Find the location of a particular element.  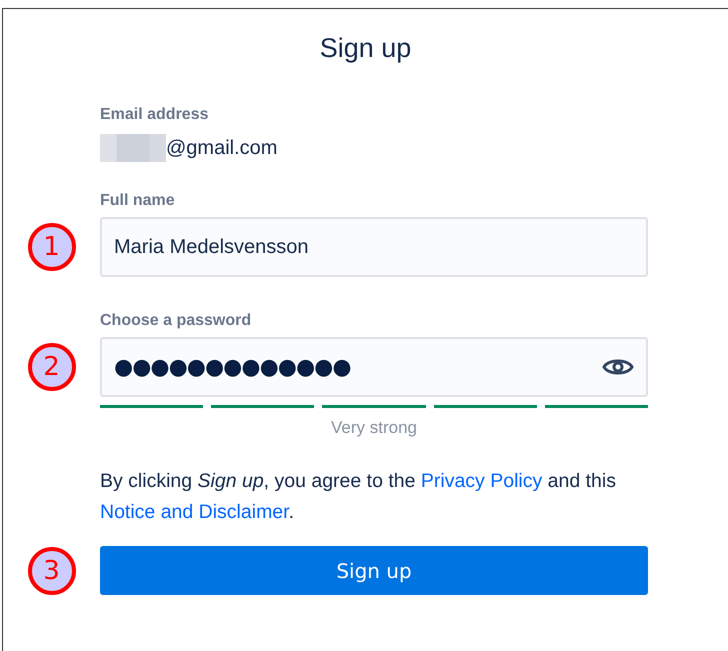

step-marker: 2 is located at coordinates (52, 367).